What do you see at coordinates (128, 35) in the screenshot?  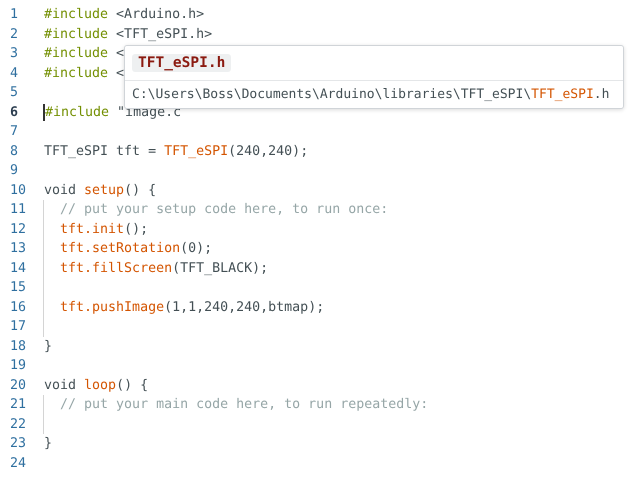 I see `code-line: #include <TFT_eSPI.h>` at bounding box center [128, 35].